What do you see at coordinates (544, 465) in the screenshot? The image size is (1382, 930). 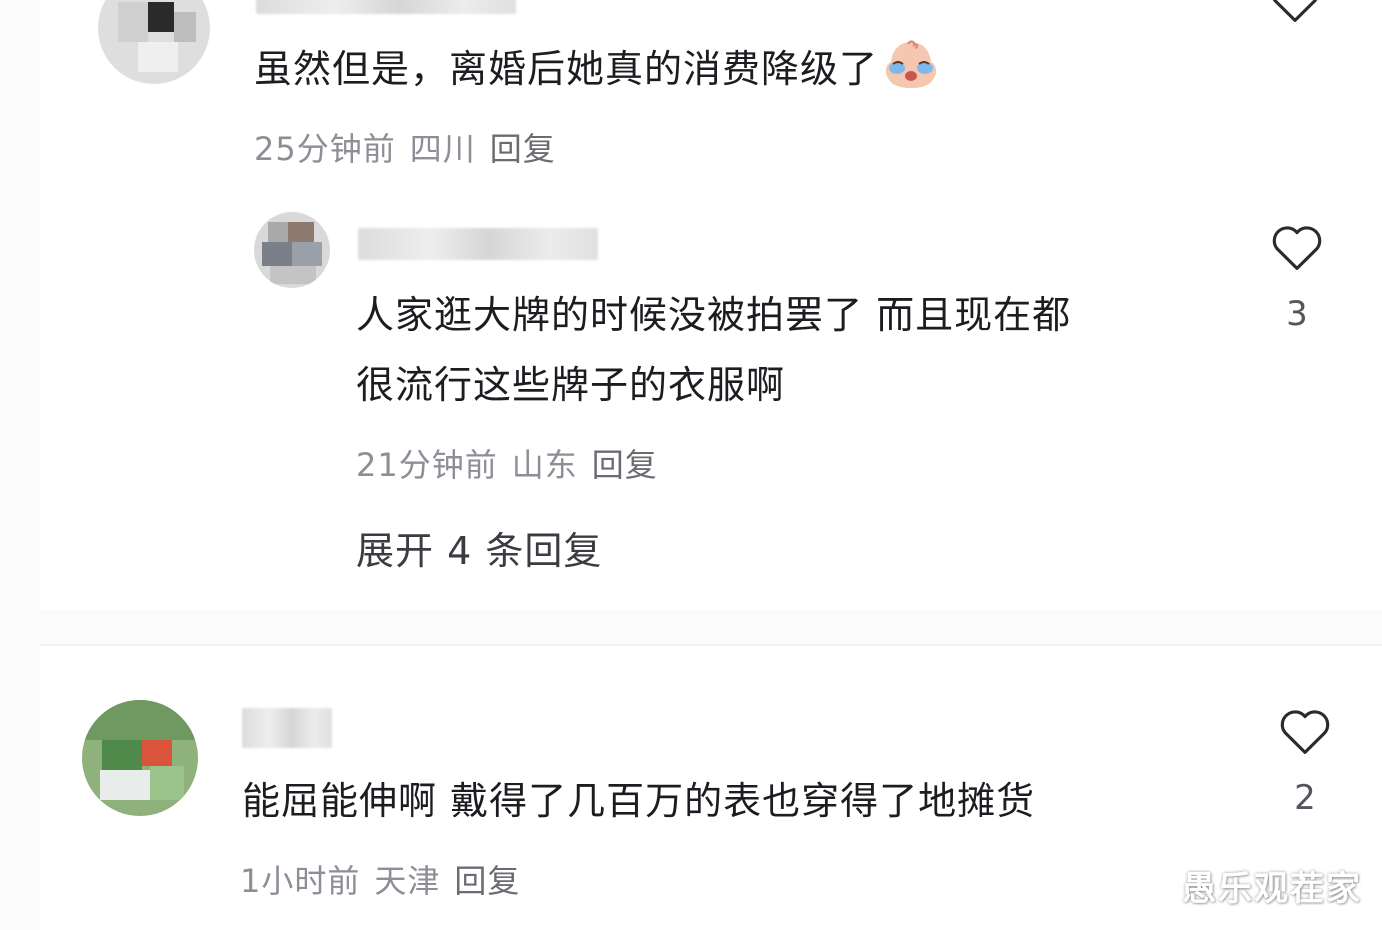 I see `location: 山东` at bounding box center [544, 465].